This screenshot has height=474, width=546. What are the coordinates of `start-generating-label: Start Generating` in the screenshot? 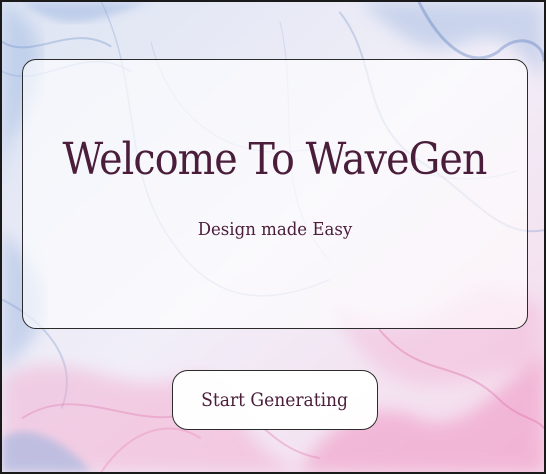 It's located at (275, 400).